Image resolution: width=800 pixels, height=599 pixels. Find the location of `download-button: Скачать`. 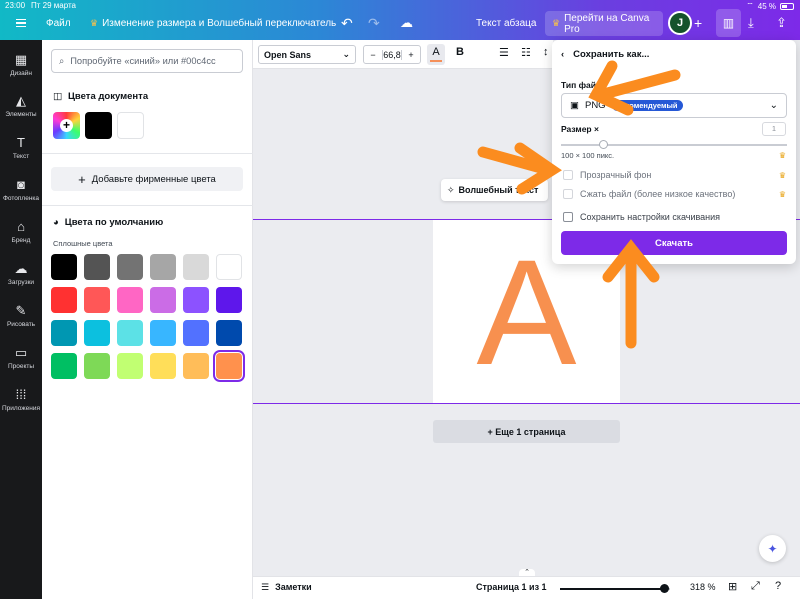

download-button: Скачать is located at coordinates (674, 243).